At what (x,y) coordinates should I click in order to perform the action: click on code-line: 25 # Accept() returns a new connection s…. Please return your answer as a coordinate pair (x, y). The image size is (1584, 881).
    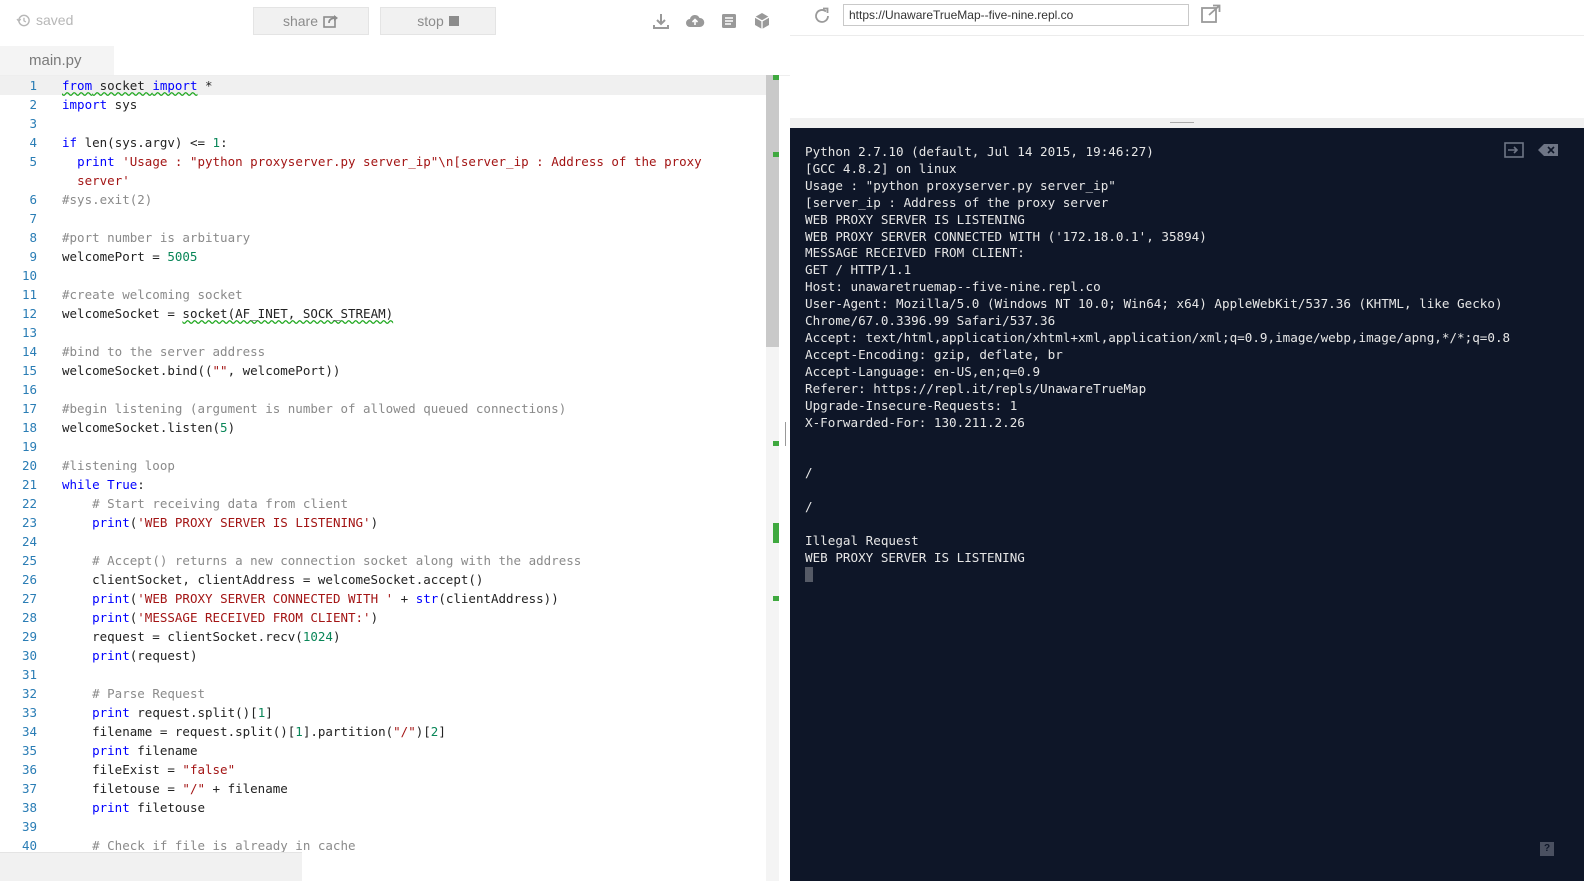
    Looking at the image, I should click on (383, 560).